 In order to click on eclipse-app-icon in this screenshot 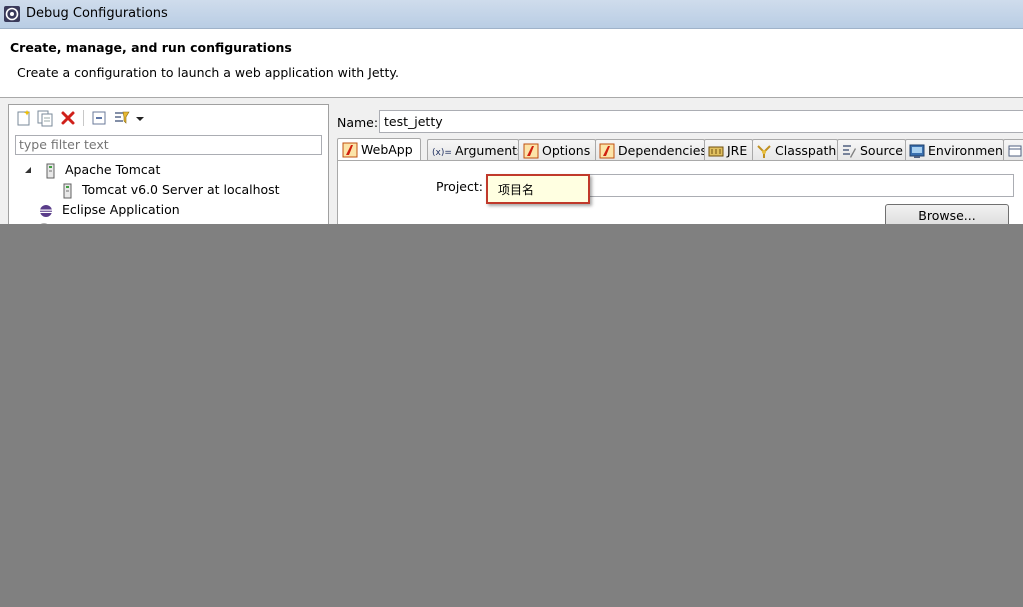, I will do `click(12, 14)`.